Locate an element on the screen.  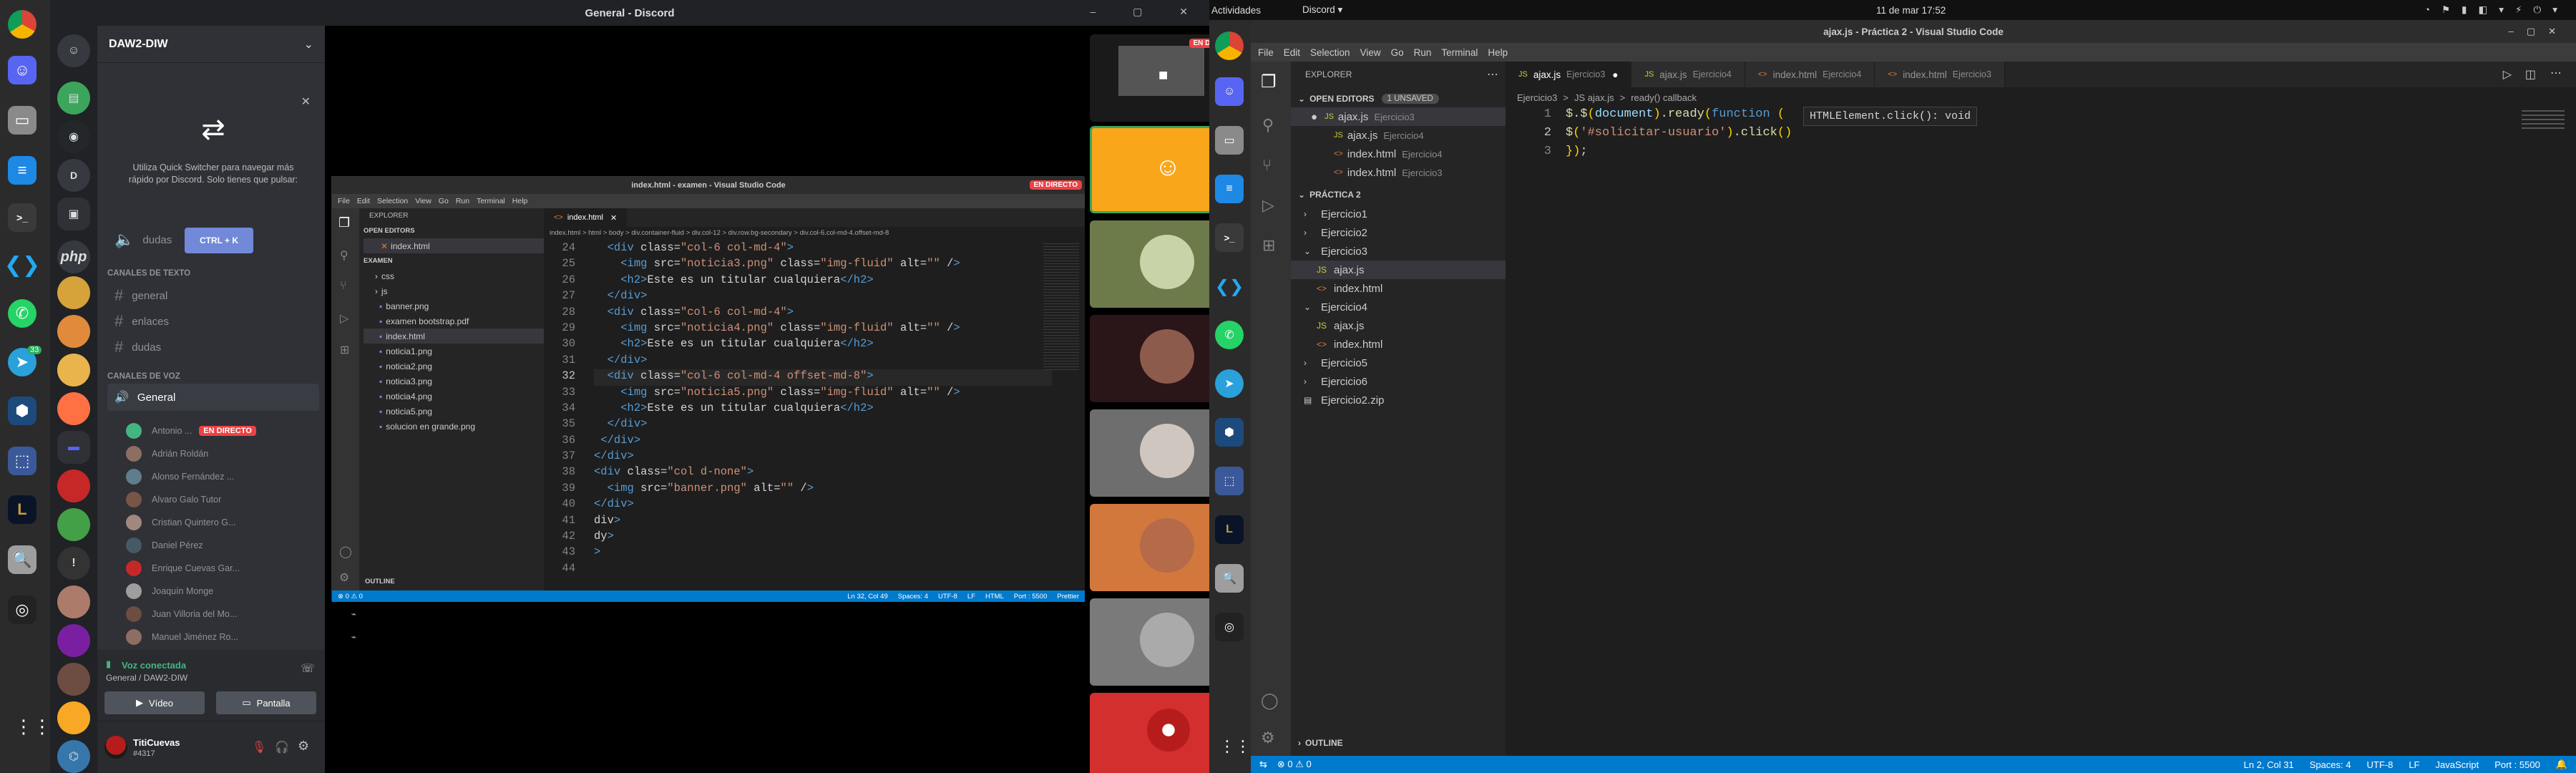
channel-enlaces: # enlaces is located at coordinates (236, 321).